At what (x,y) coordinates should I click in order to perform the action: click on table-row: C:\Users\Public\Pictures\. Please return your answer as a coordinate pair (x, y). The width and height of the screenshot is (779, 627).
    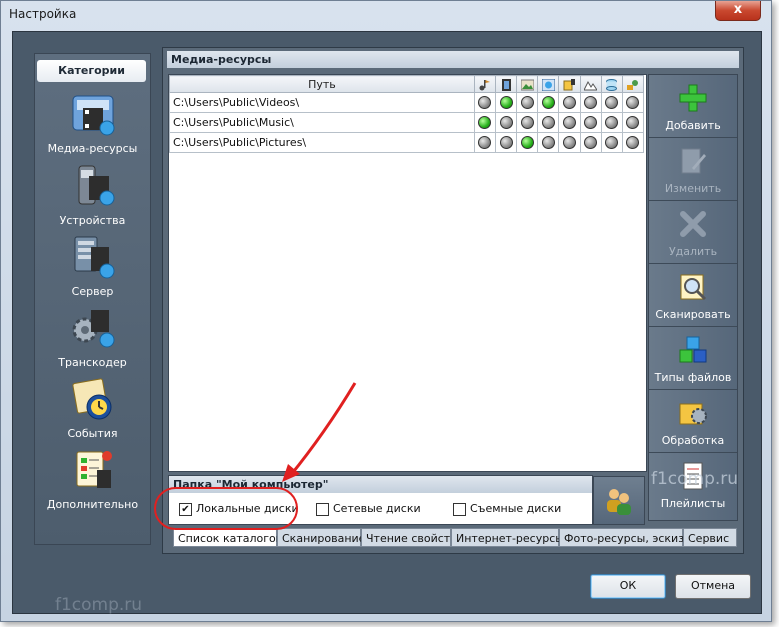
    Looking at the image, I should click on (407, 142).